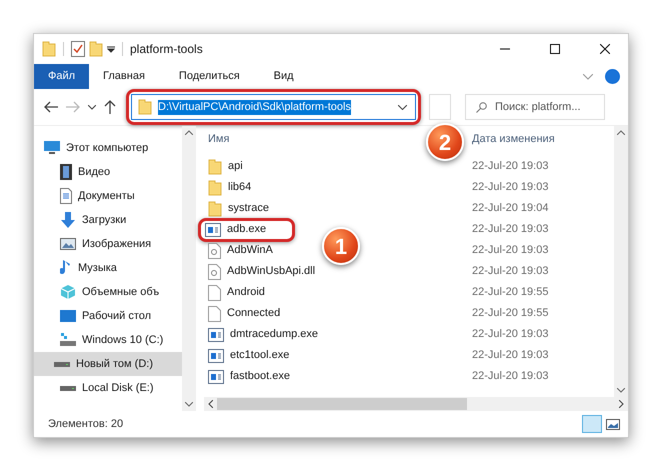 Image resolution: width=662 pixels, height=471 pixels. Describe the element at coordinates (124, 76) in the screenshot. I see `ribbon-tab: Главная` at that location.